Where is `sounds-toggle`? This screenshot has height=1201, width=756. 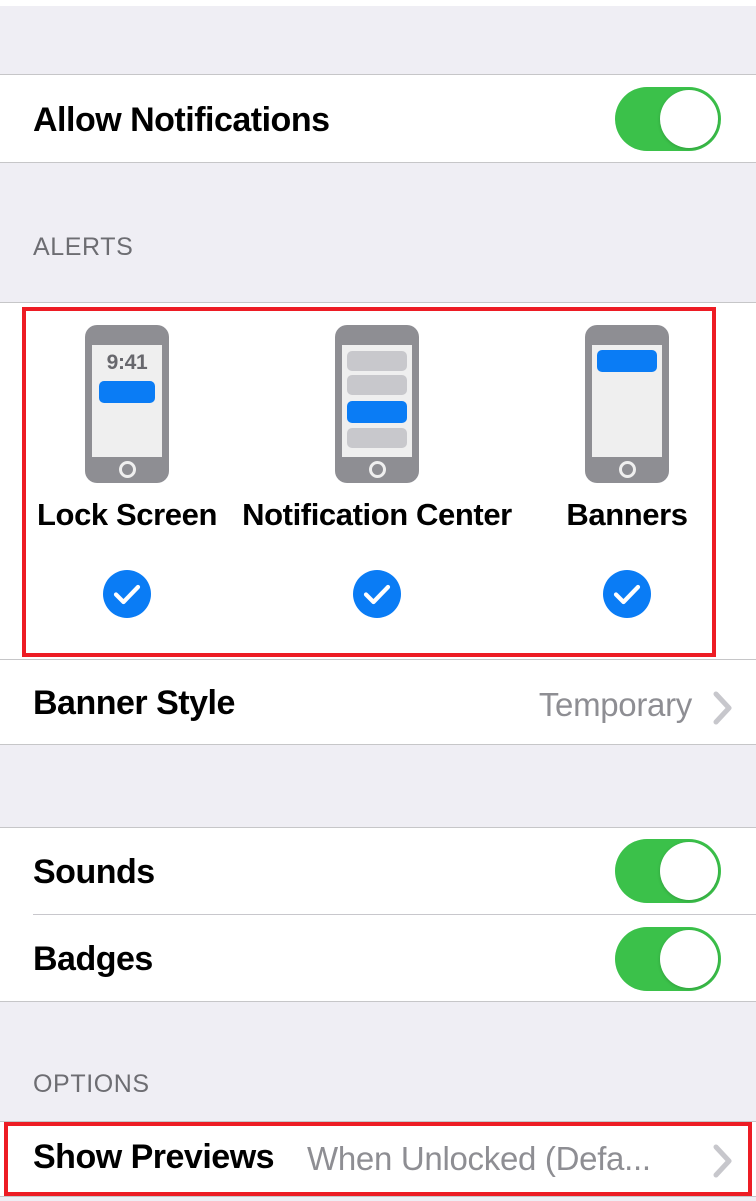 sounds-toggle is located at coordinates (668, 871).